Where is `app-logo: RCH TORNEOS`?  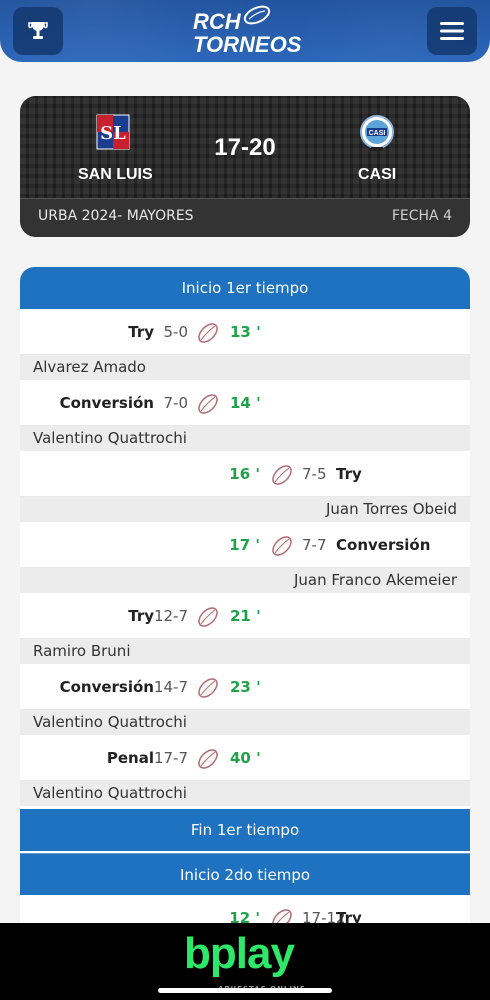 app-logo: RCH TORNEOS is located at coordinates (250, 31).